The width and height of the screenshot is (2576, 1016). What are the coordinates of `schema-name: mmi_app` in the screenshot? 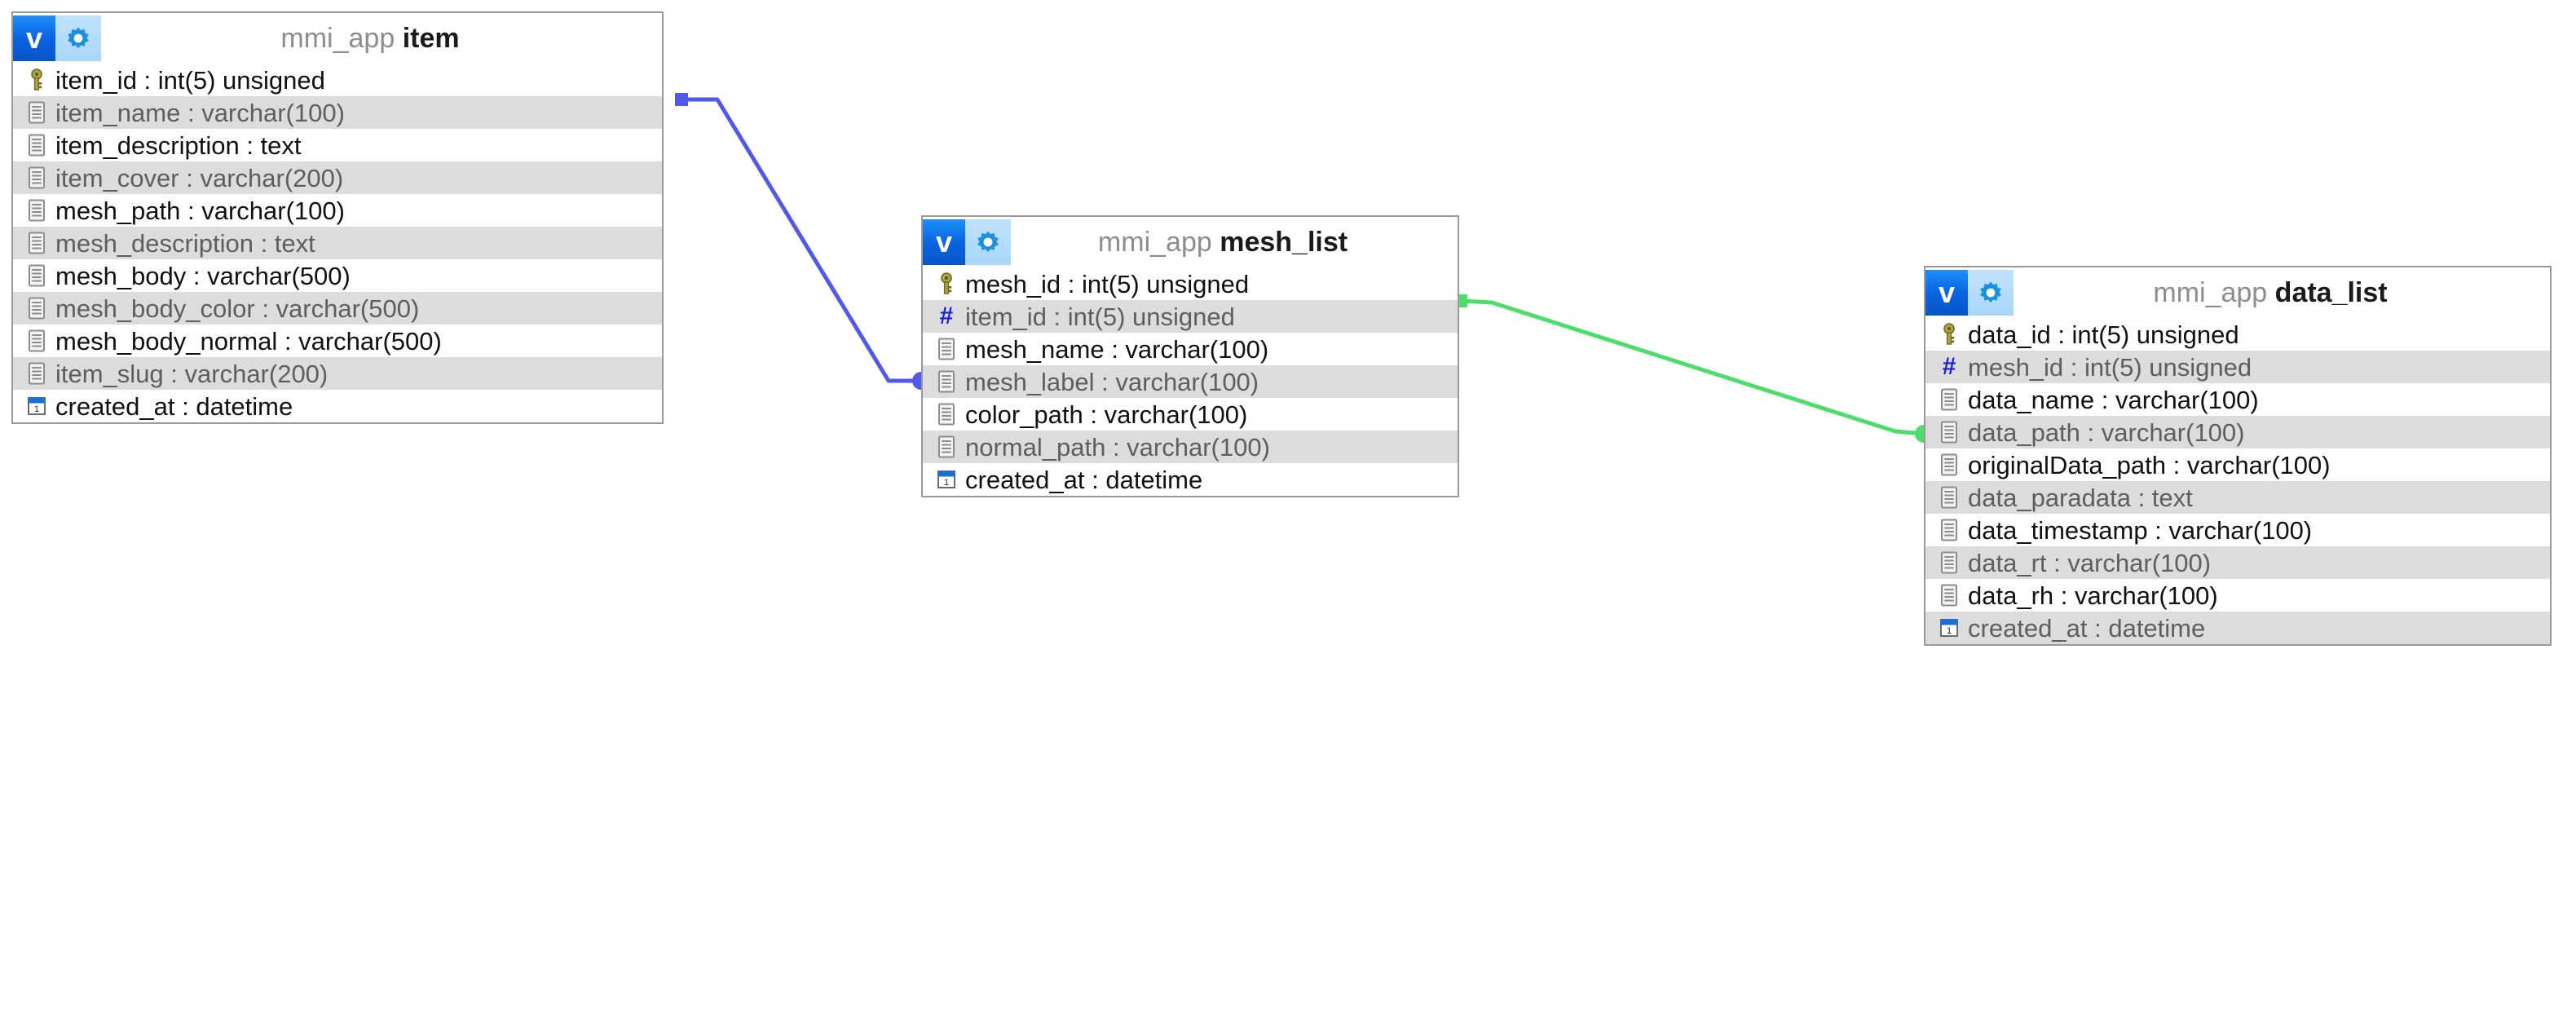 It's located at (1154, 242).